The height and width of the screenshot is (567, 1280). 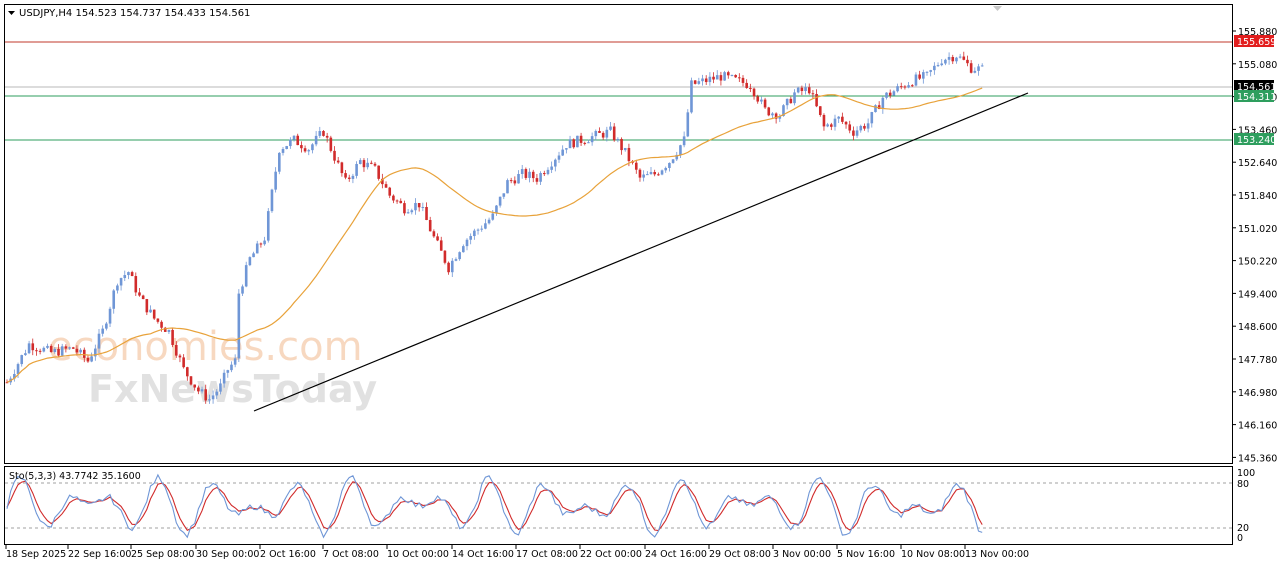 I want to click on oscillator-header: Sto(5,3,3) 43.7742 35.1600, so click(x=75, y=476).